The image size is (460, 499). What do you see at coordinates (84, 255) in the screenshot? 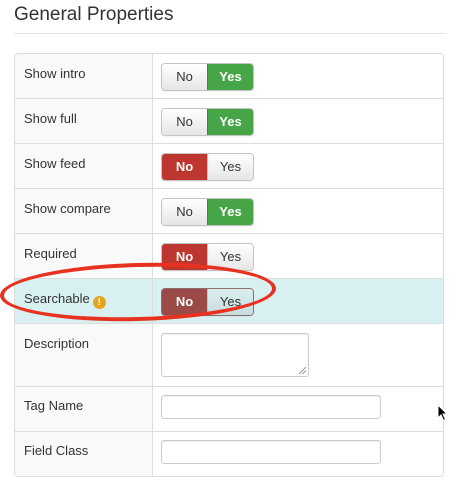
I see `required-label: Required` at bounding box center [84, 255].